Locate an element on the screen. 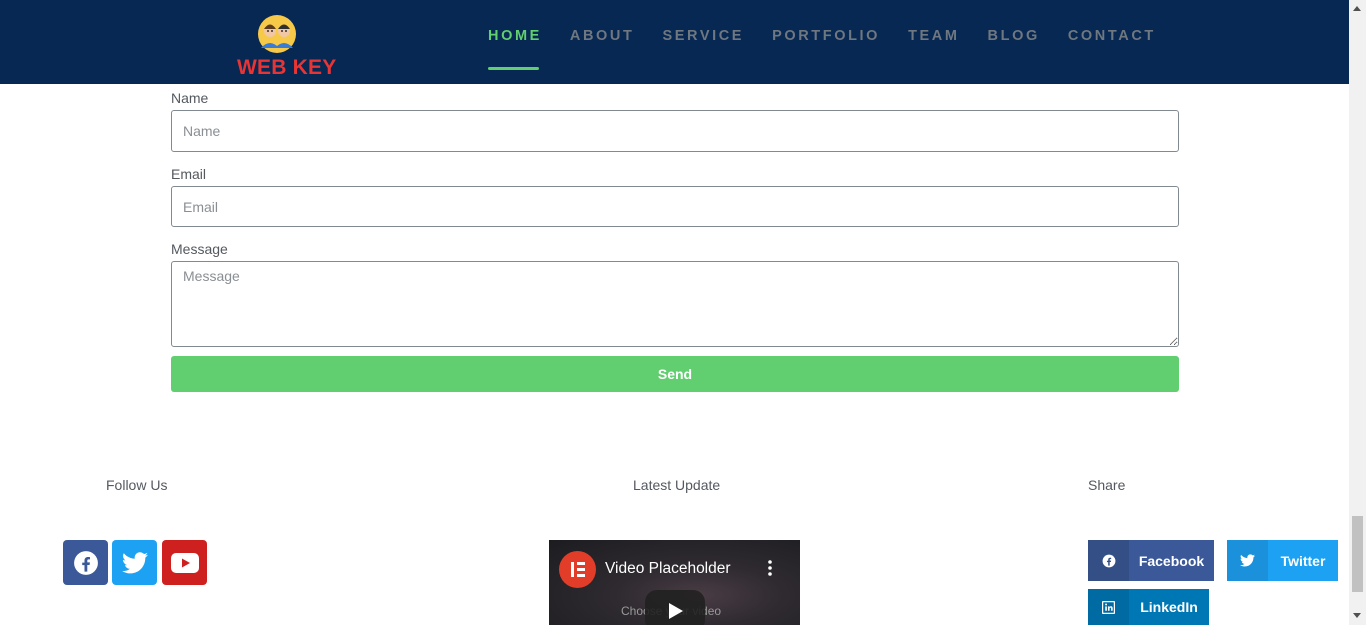  name-label: Name is located at coordinates (190, 98).